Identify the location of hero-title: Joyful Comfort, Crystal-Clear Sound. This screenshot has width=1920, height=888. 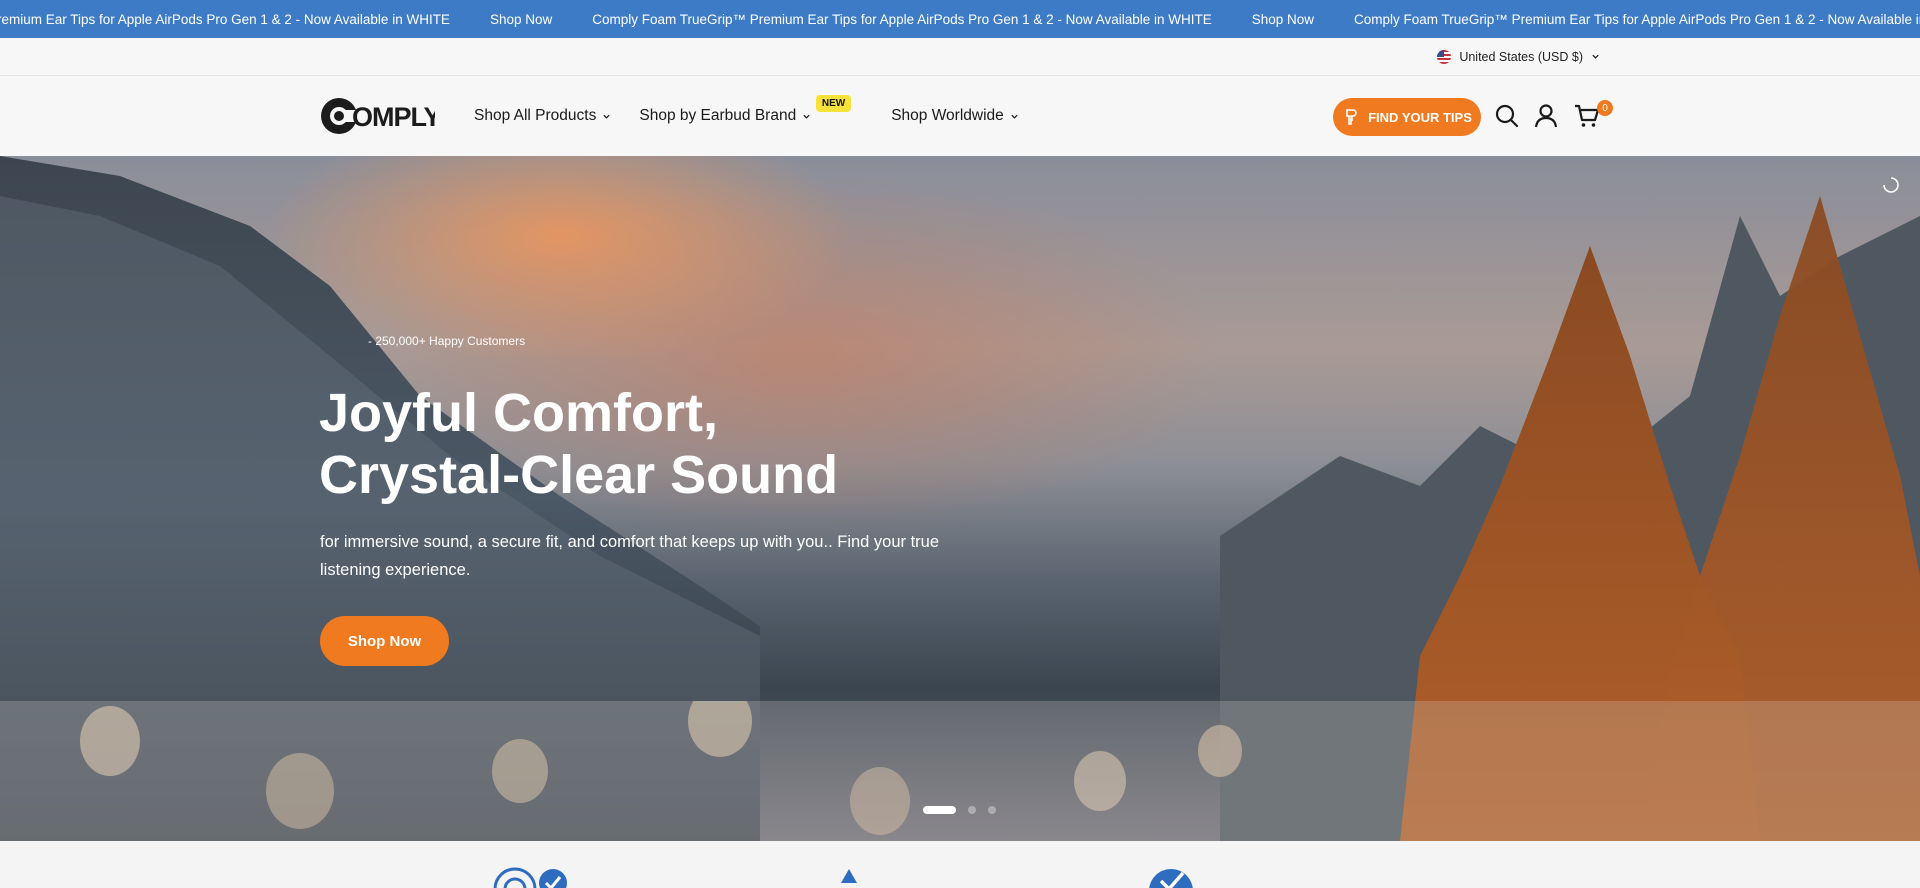
(669, 444).